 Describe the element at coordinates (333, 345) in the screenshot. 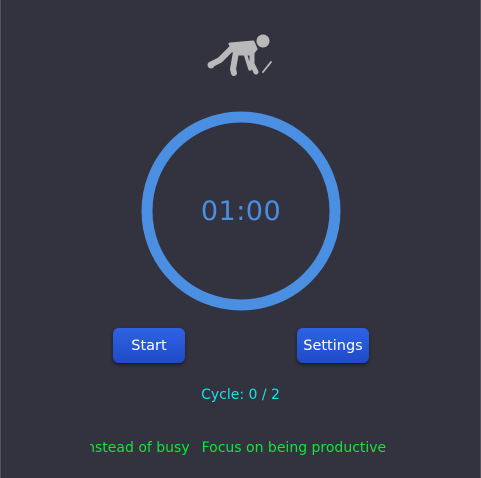

I see `settings-button: Settings` at that location.